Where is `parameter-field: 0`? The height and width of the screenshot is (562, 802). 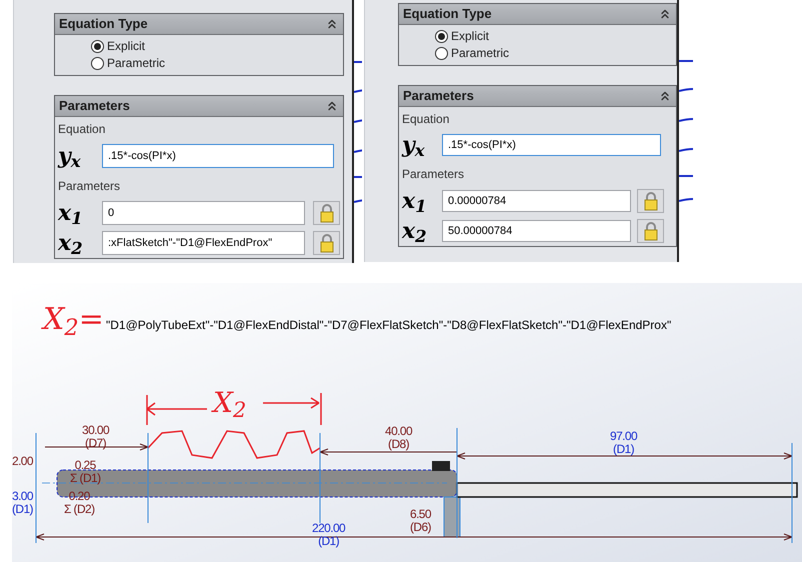
parameter-field: 0 is located at coordinates (203, 213).